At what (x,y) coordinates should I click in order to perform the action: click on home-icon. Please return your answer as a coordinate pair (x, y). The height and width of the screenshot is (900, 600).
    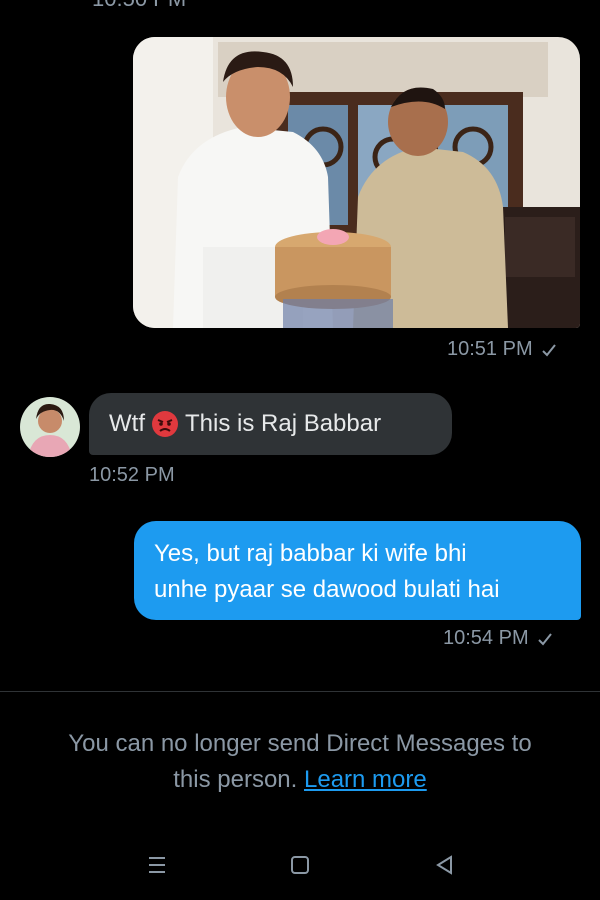
    Looking at the image, I should click on (300, 865).